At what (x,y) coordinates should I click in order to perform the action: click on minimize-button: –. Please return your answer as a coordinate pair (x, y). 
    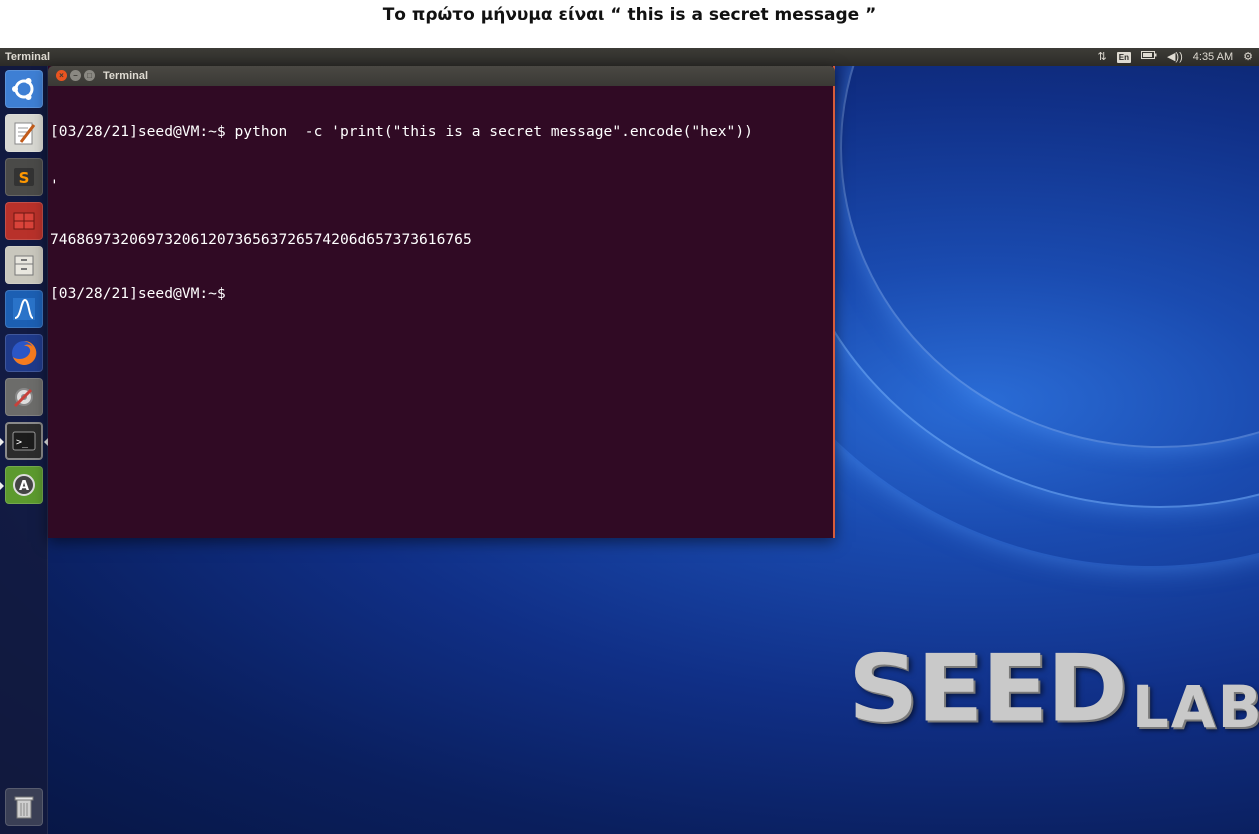
    Looking at the image, I should click on (75, 75).